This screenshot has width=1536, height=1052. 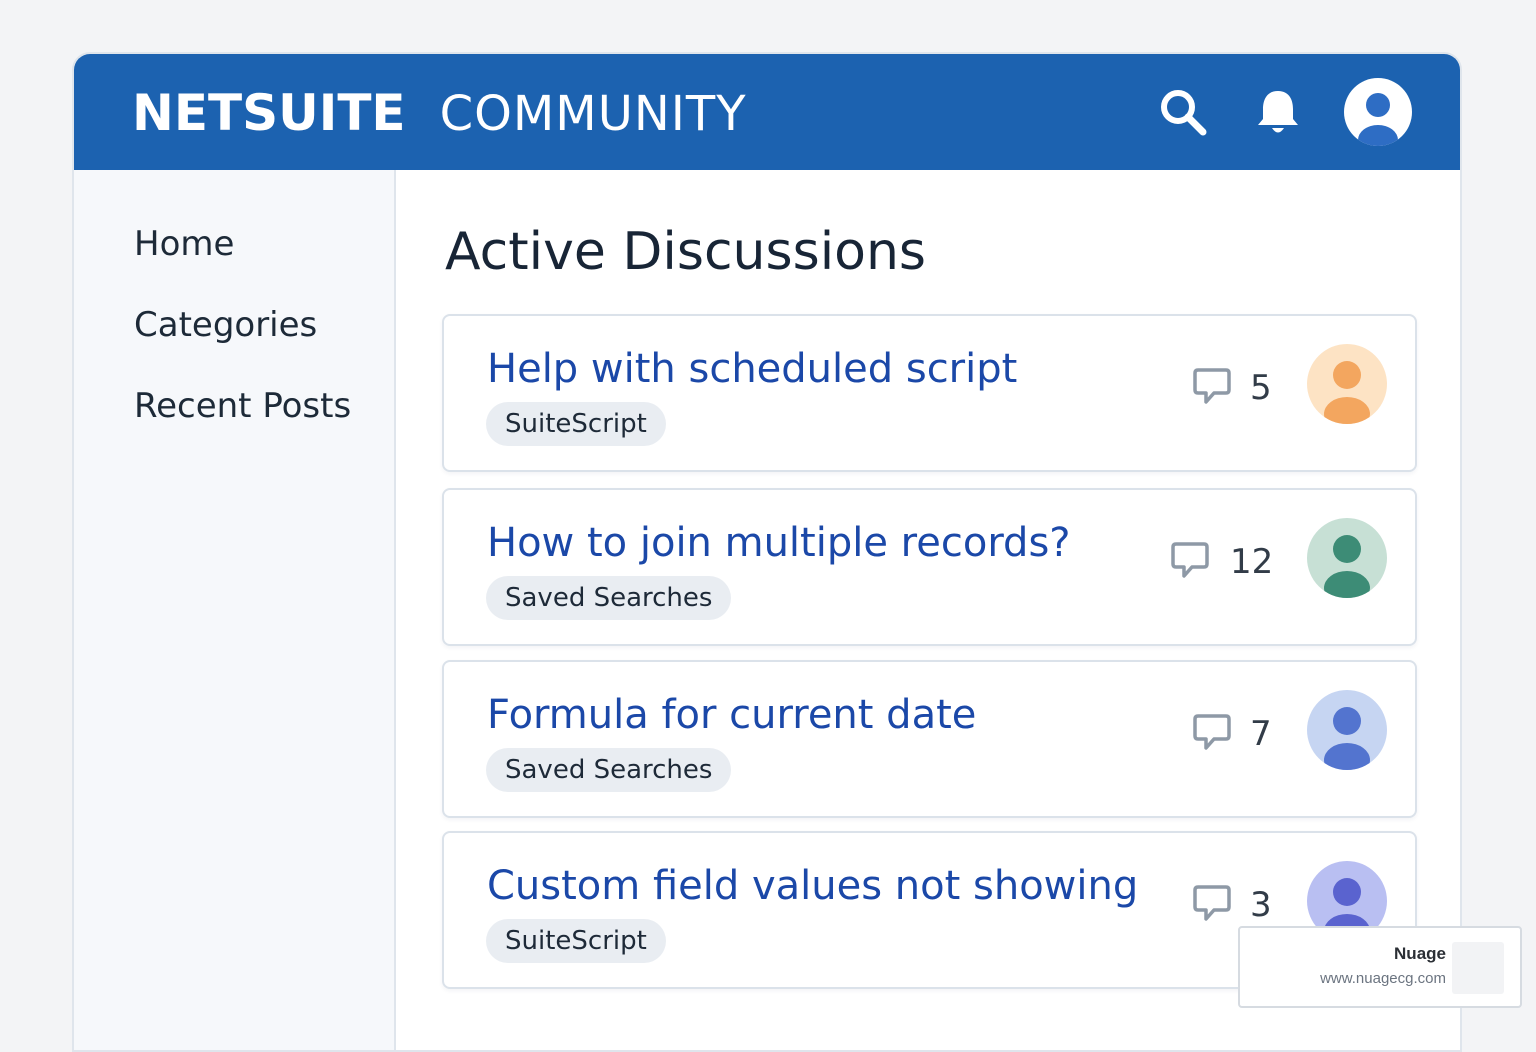 I want to click on sidebar-item-categories: Categories, so click(x=225, y=325).